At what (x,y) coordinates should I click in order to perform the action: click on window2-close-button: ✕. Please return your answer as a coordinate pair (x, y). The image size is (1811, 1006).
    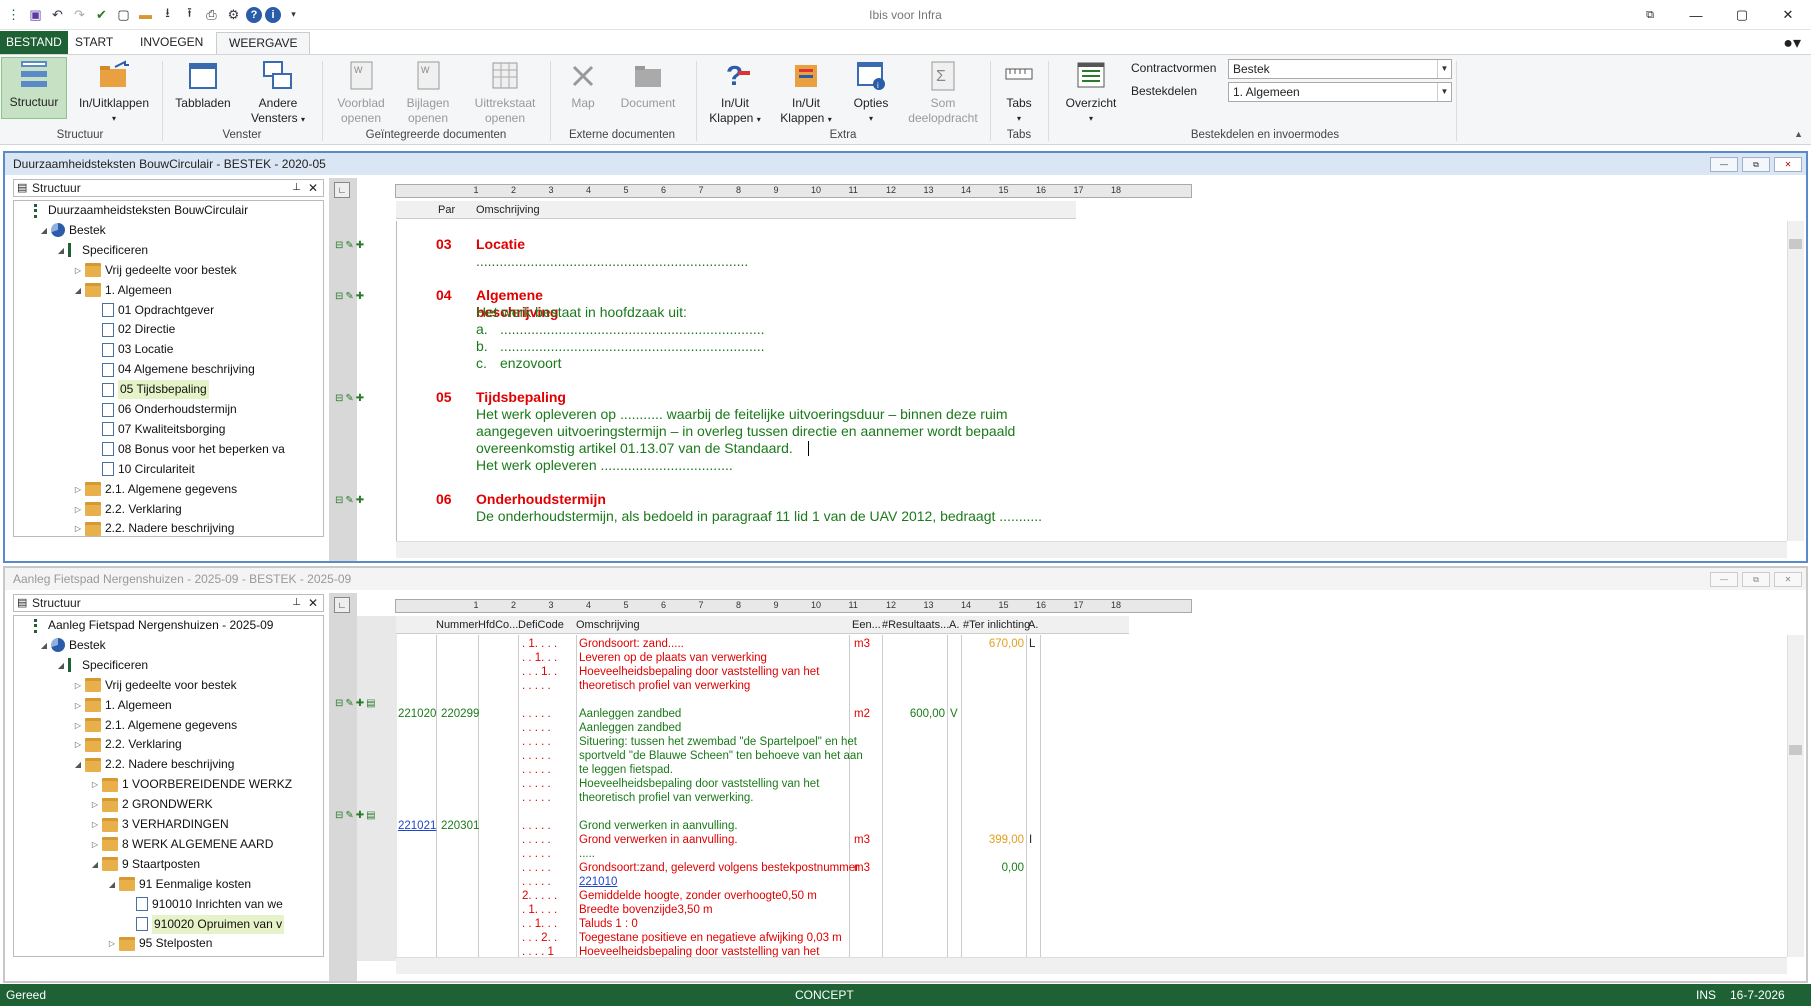
    Looking at the image, I should click on (1788, 579).